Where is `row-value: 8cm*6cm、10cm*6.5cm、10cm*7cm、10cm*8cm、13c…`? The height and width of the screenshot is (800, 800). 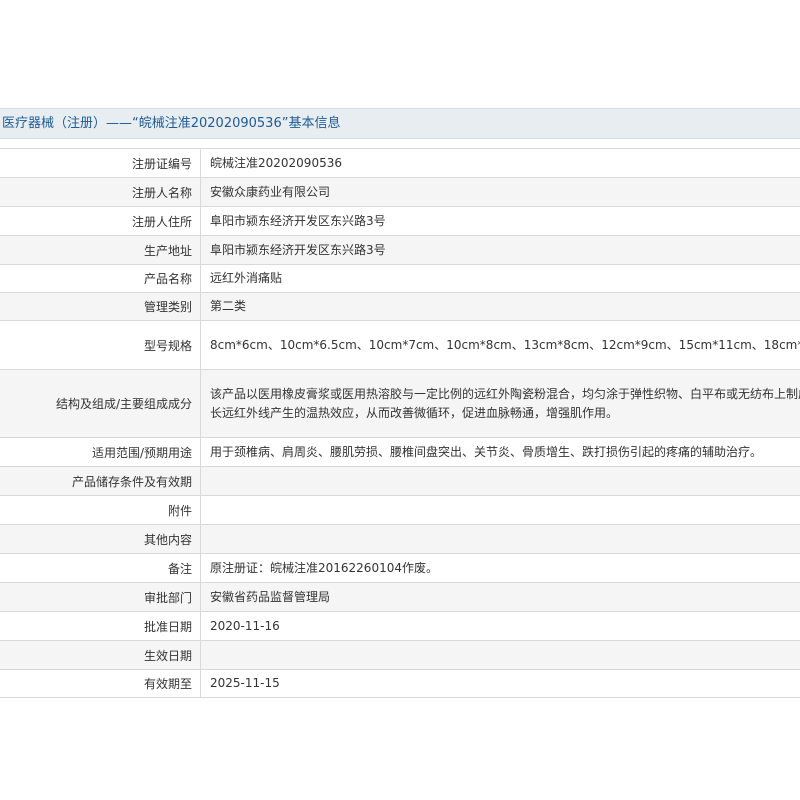
row-value: 8cm*6cm、10cm*6.5cm、10cm*7cm、10cm*8cm、13c… is located at coordinates (500, 345).